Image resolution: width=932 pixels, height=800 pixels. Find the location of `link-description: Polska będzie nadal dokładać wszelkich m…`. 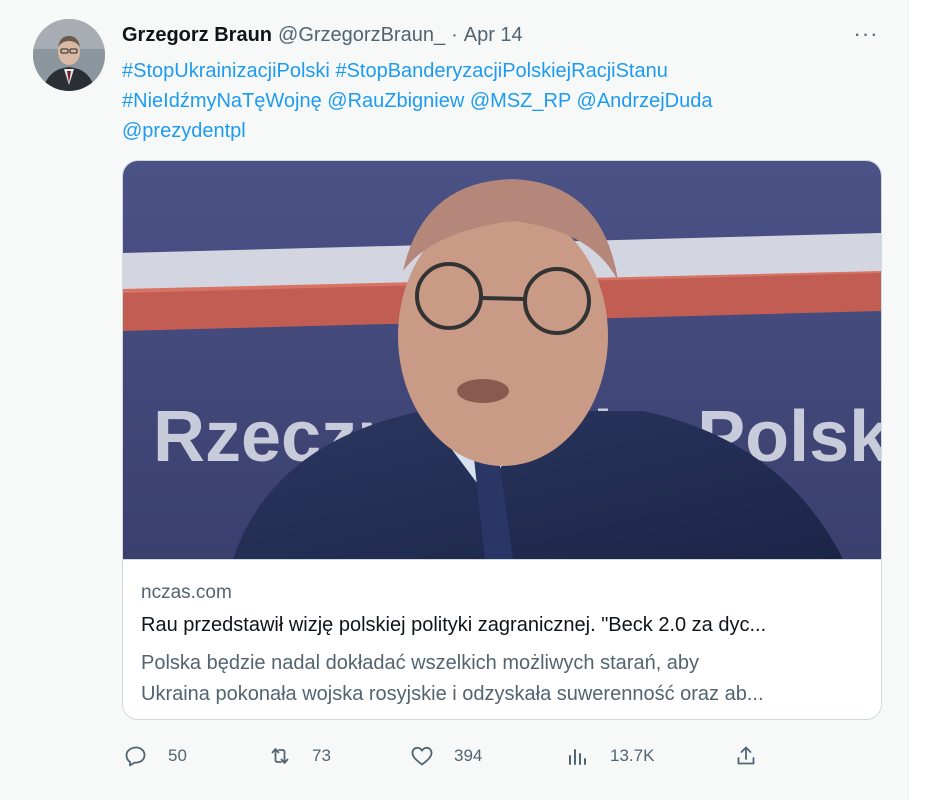

link-description: Polska będzie nadal dokładać wszelkich m… is located at coordinates (503, 679).